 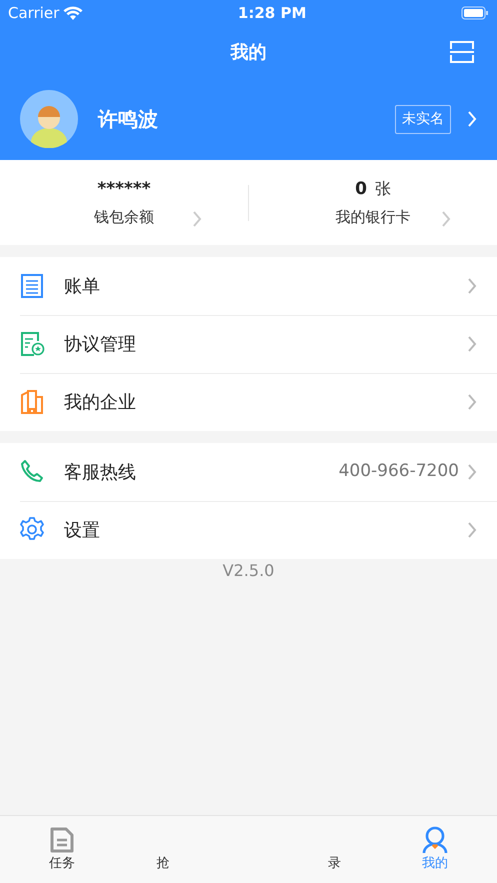 What do you see at coordinates (248, 530) in the screenshot?
I see `menu-item: 设置` at bounding box center [248, 530].